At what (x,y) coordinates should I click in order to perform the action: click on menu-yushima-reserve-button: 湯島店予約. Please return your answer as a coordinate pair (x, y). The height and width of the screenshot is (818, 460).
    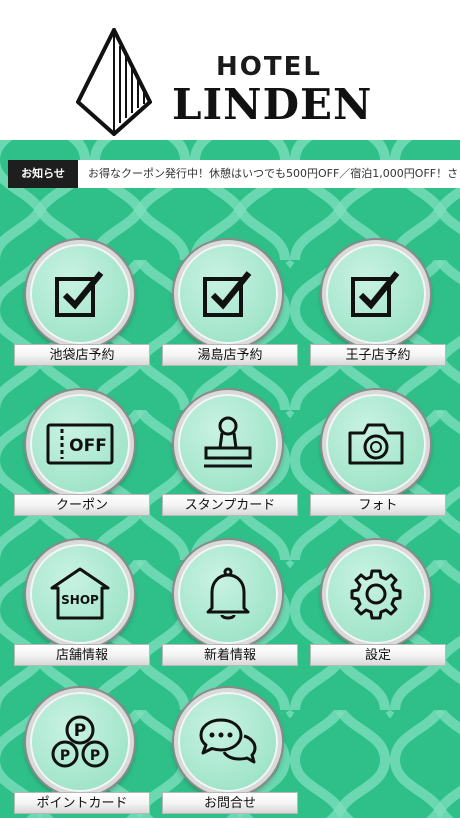
    Looking at the image, I should click on (230, 304).